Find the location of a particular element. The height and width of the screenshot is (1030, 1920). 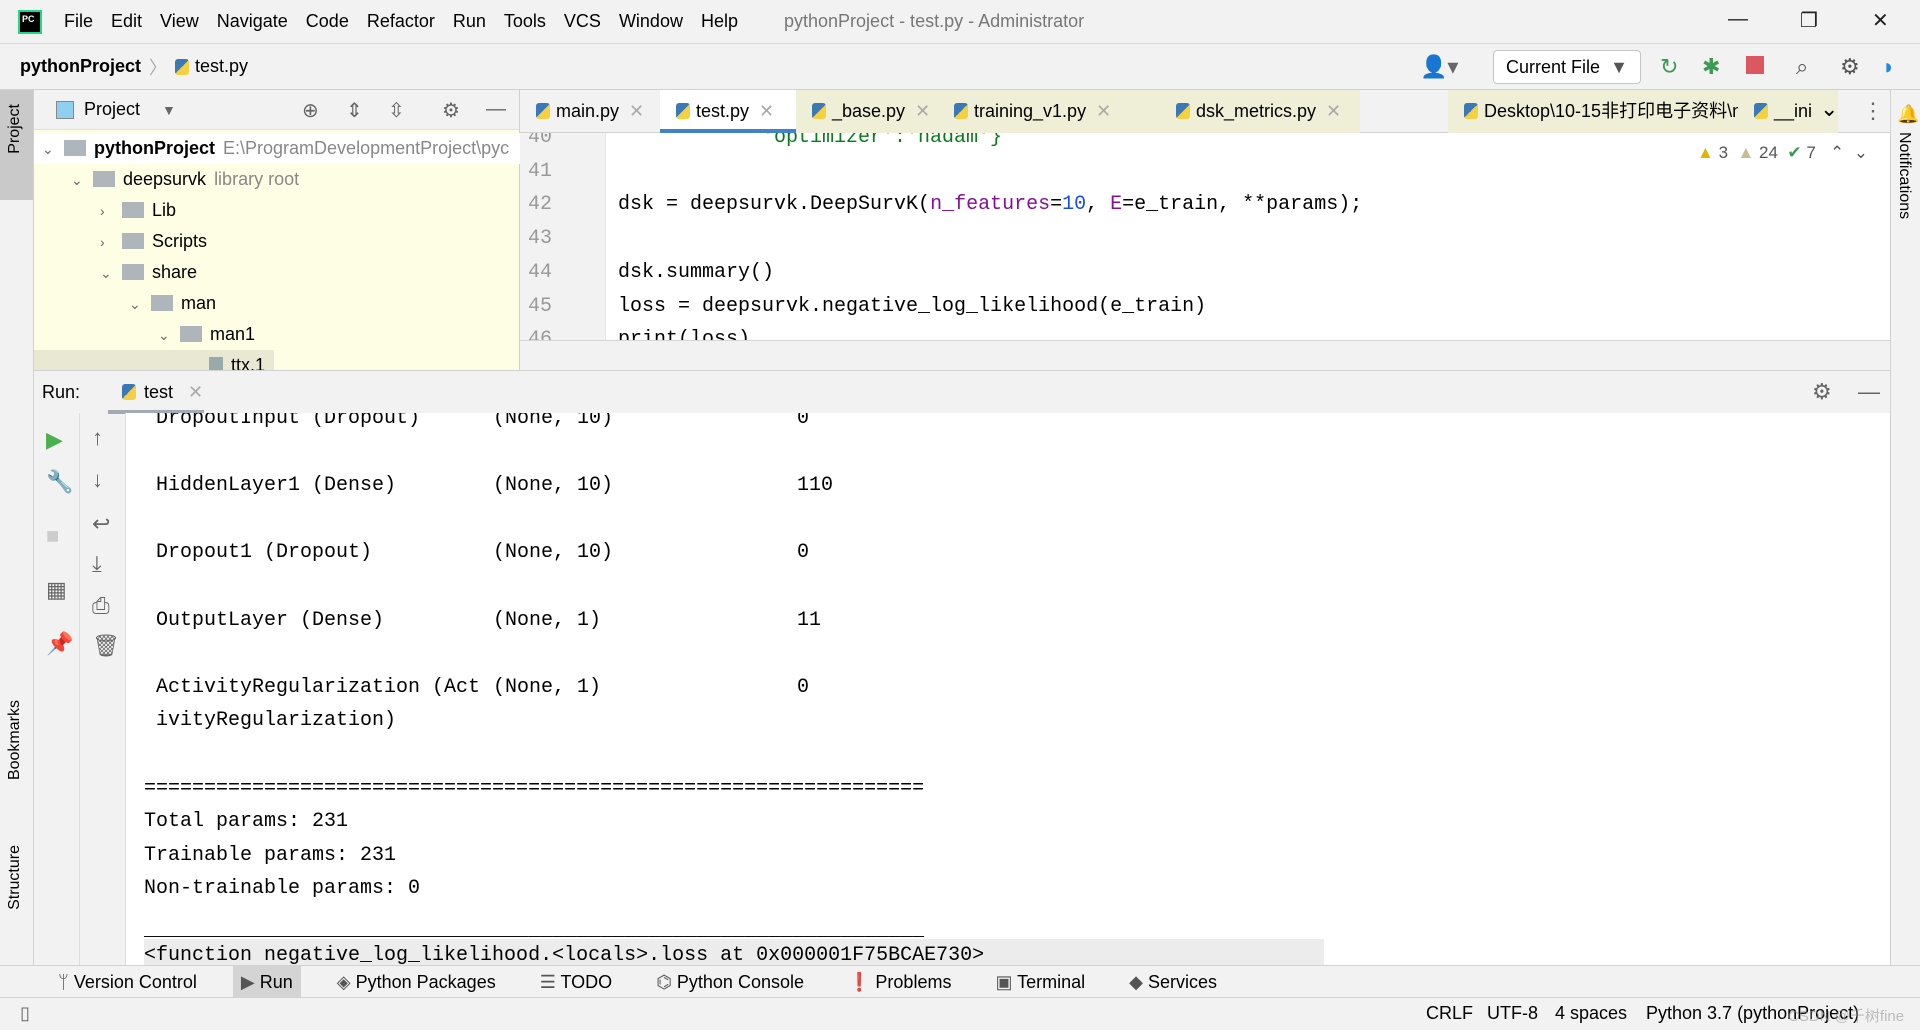

tool-window-python-console: ⌬ Python Console is located at coordinates (730, 982).